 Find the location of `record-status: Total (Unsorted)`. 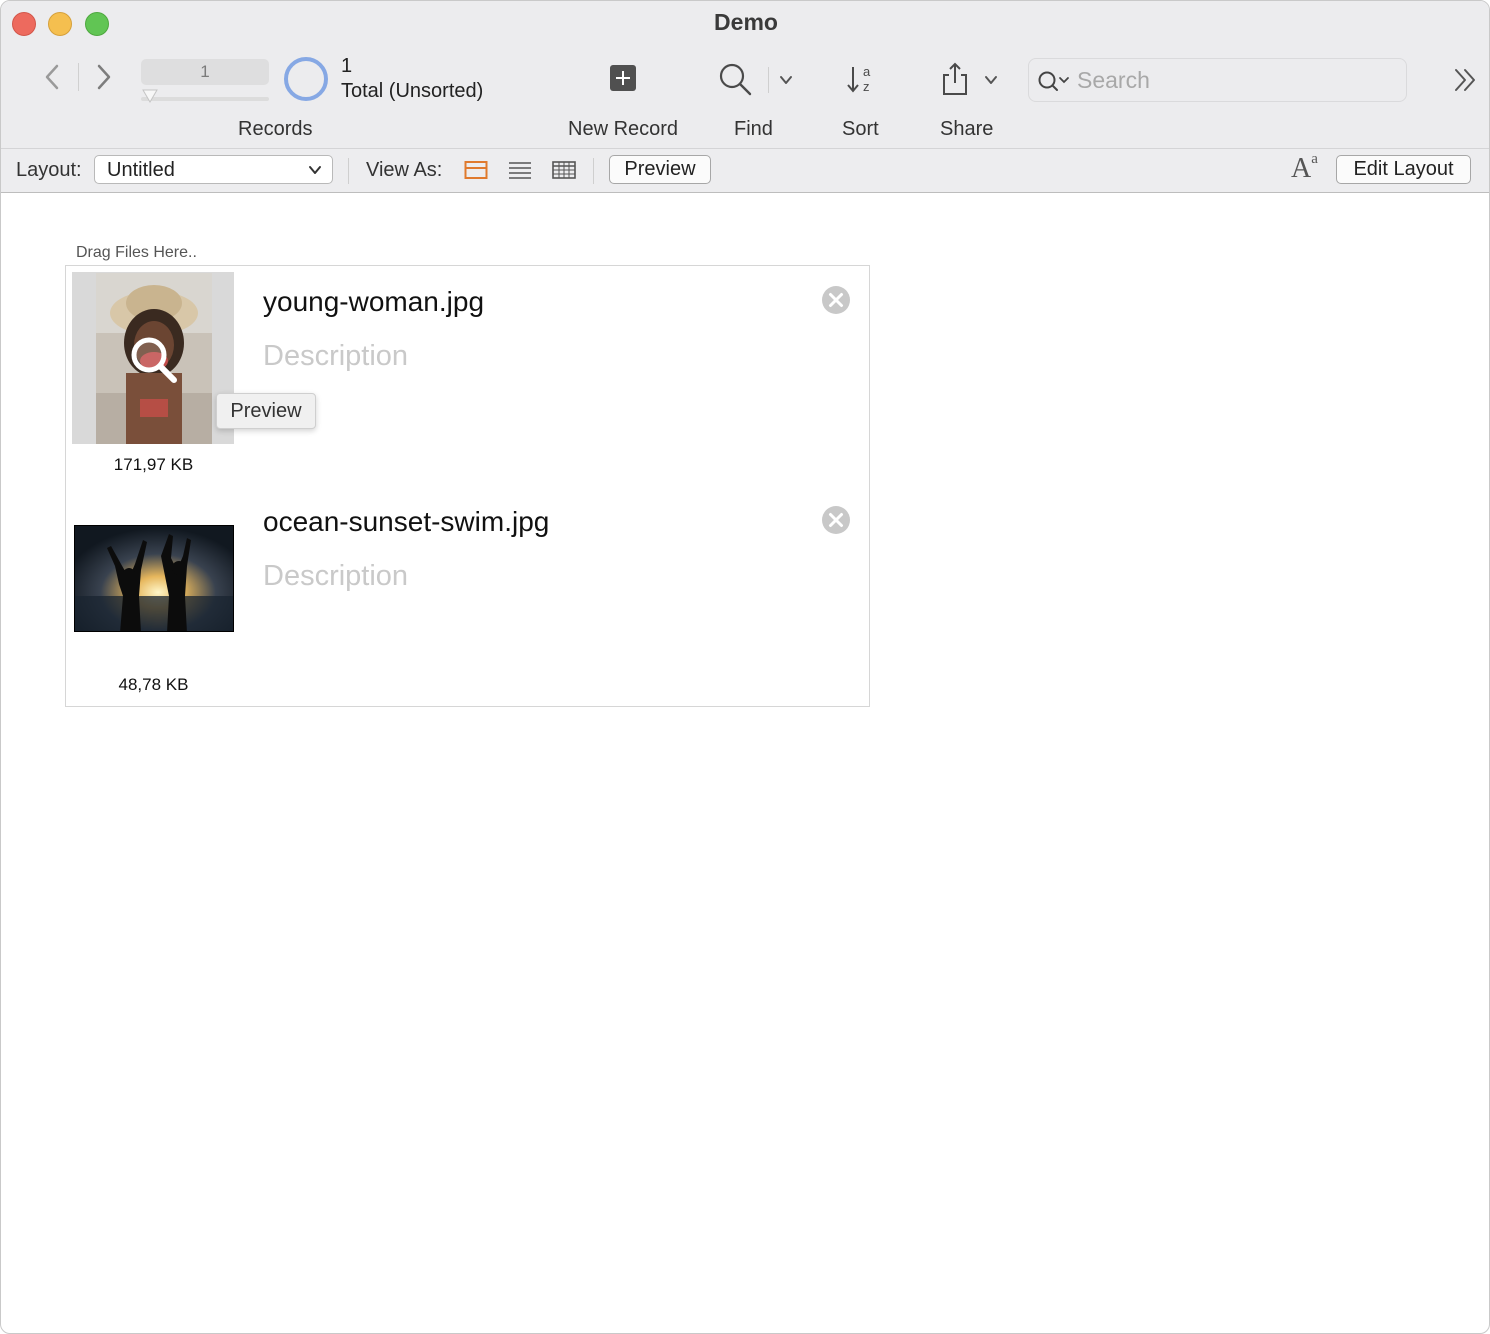

record-status: Total (Unsorted) is located at coordinates (412, 91).